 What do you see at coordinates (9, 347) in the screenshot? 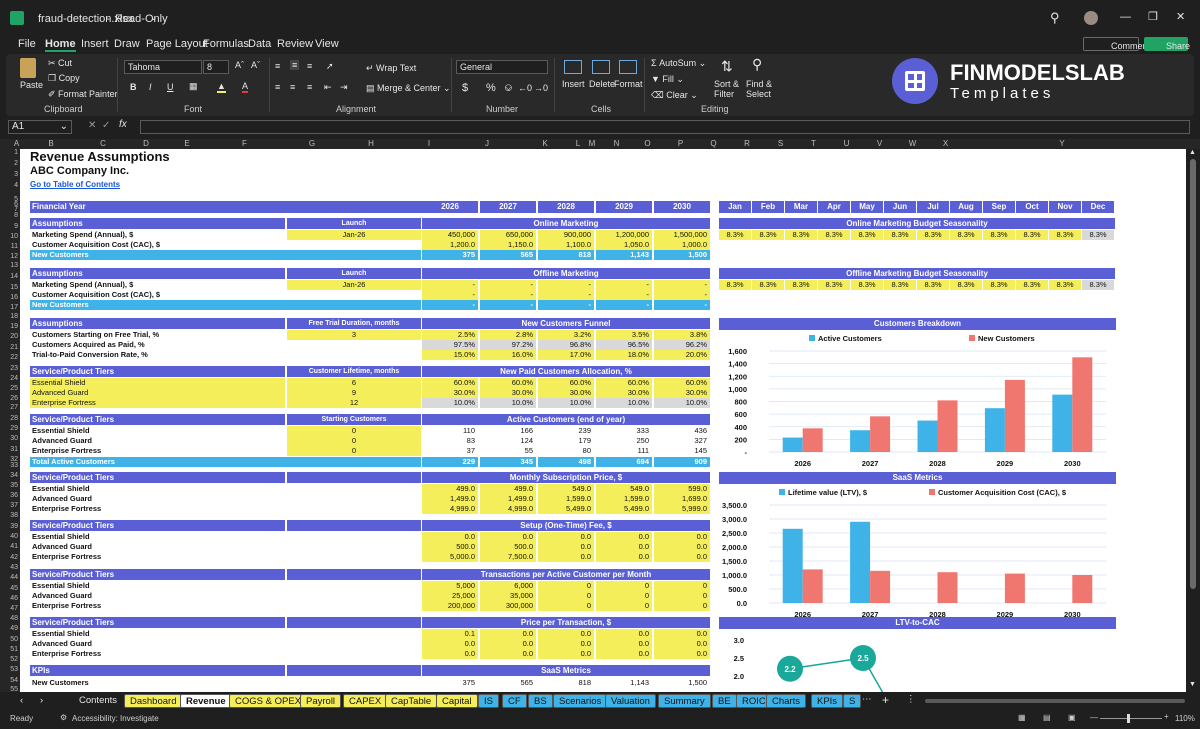
I see `row-header: 21` at bounding box center [9, 347].